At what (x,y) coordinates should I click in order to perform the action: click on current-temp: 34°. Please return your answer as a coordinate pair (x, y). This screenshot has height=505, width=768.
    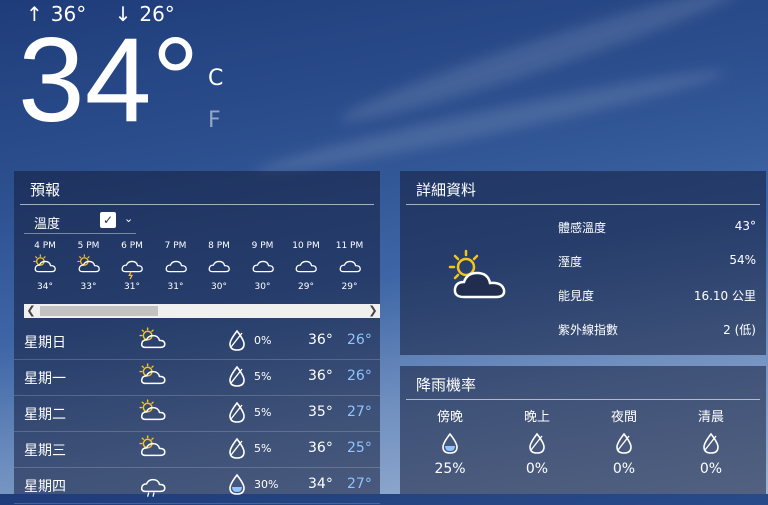
    Looking at the image, I should click on (109, 80).